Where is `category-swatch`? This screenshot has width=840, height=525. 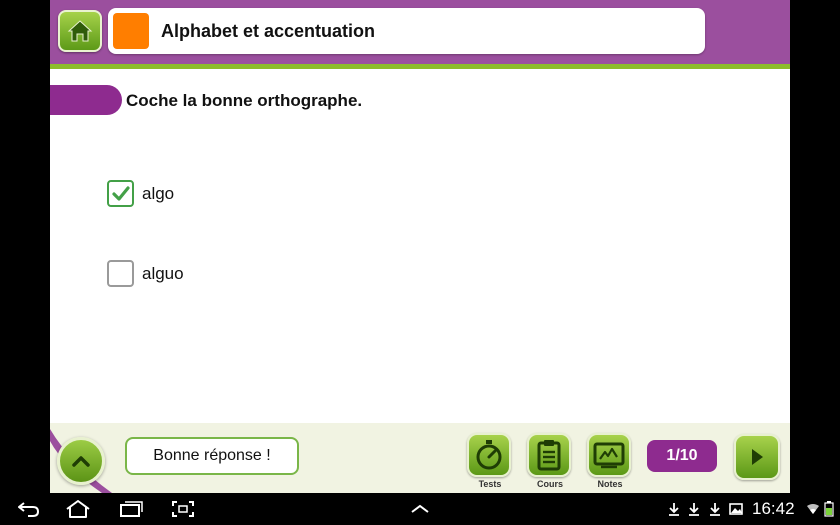
category-swatch is located at coordinates (131, 31).